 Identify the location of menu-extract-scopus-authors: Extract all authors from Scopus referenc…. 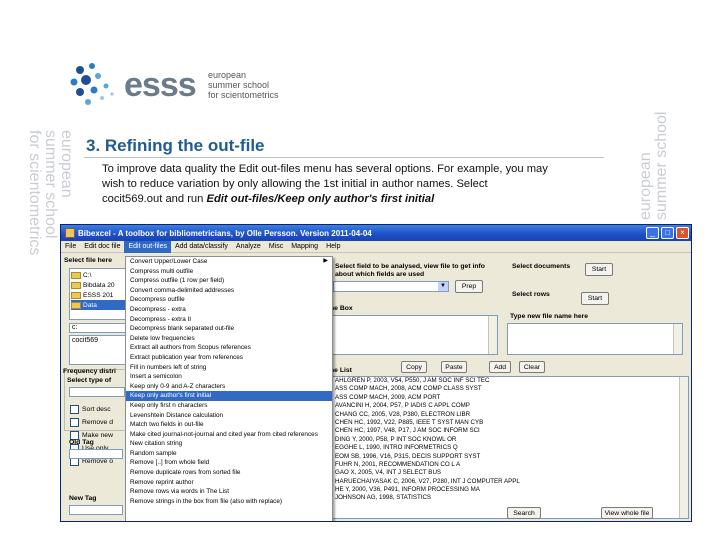
(229, 348).